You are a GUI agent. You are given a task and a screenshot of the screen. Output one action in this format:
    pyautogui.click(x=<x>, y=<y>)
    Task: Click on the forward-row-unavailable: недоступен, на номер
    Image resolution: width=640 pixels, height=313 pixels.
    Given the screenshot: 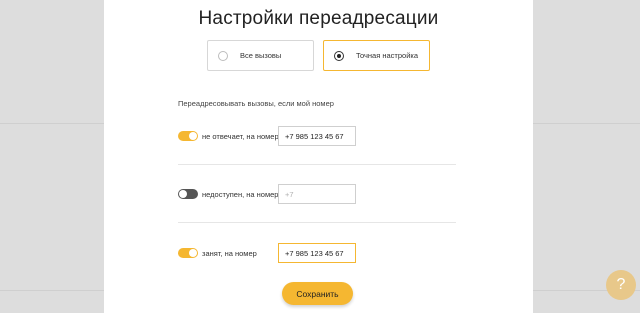 What is the action you would take?
    pyautogui.click(x=323, y=194)
    